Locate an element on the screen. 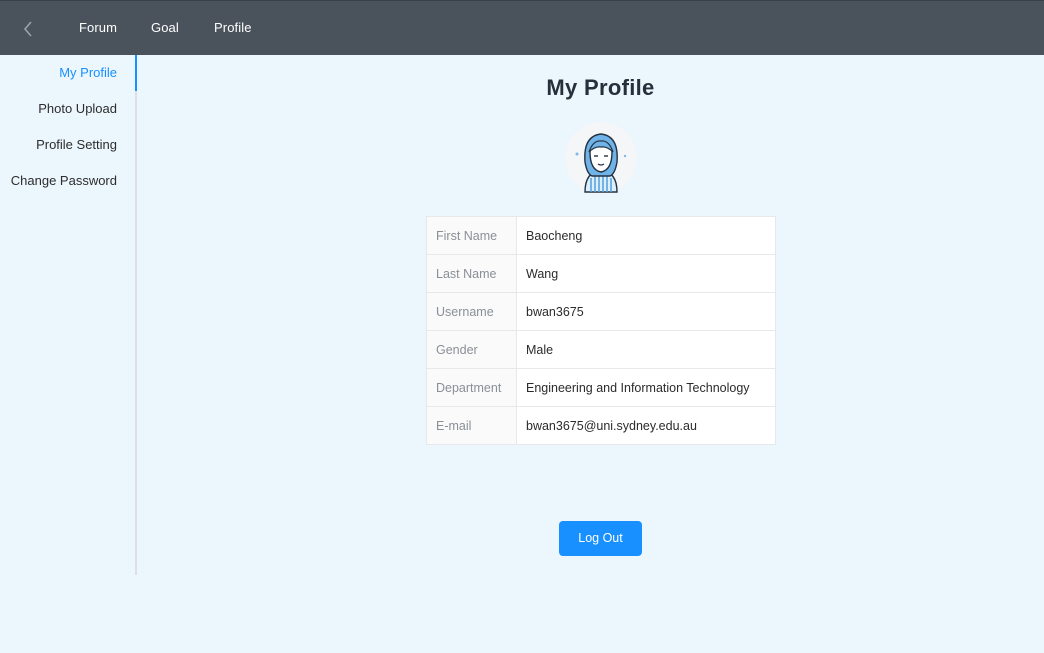 The image size is (1044, 653). field-label-department: Department is located at coordinates (471, 387).